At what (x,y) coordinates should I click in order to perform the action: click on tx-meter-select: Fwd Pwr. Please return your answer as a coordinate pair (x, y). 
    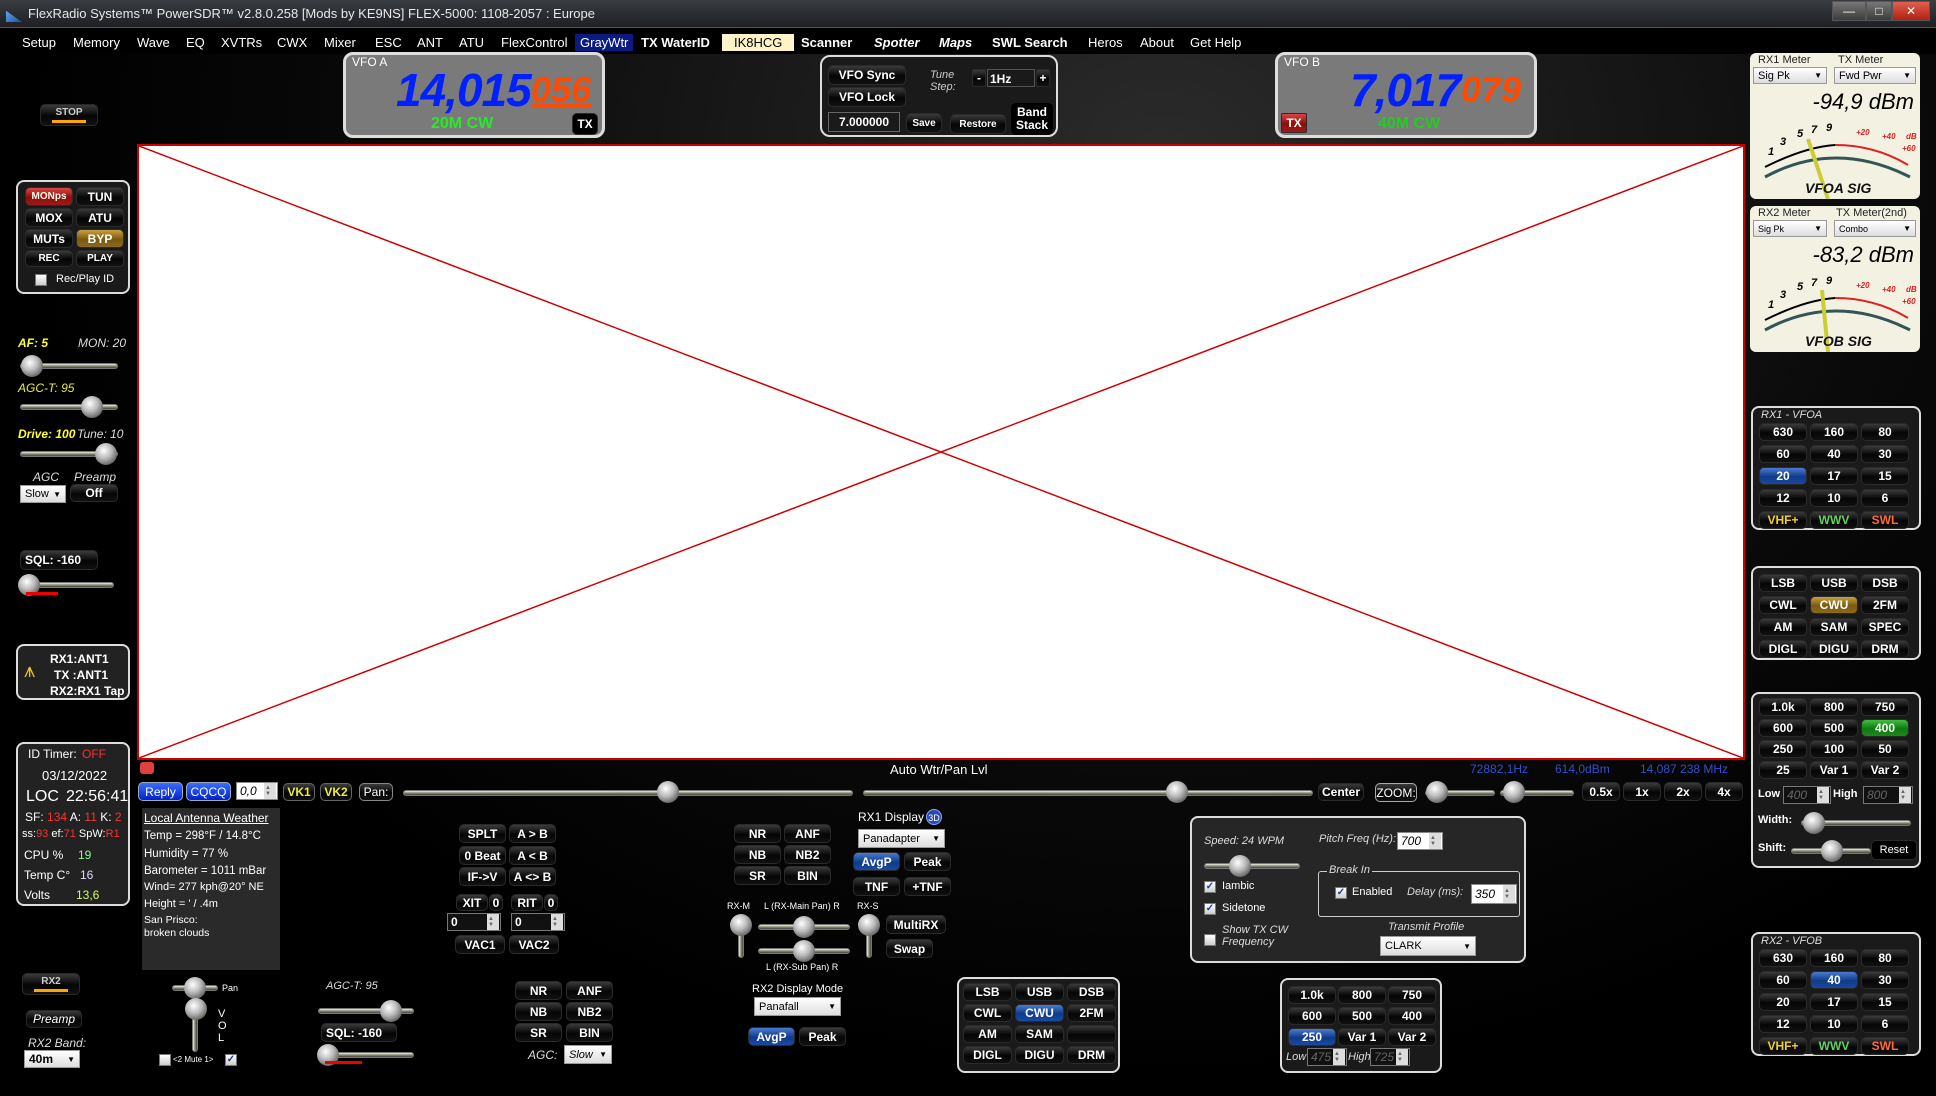
    Looking at the image, I should click on (1875, 75).